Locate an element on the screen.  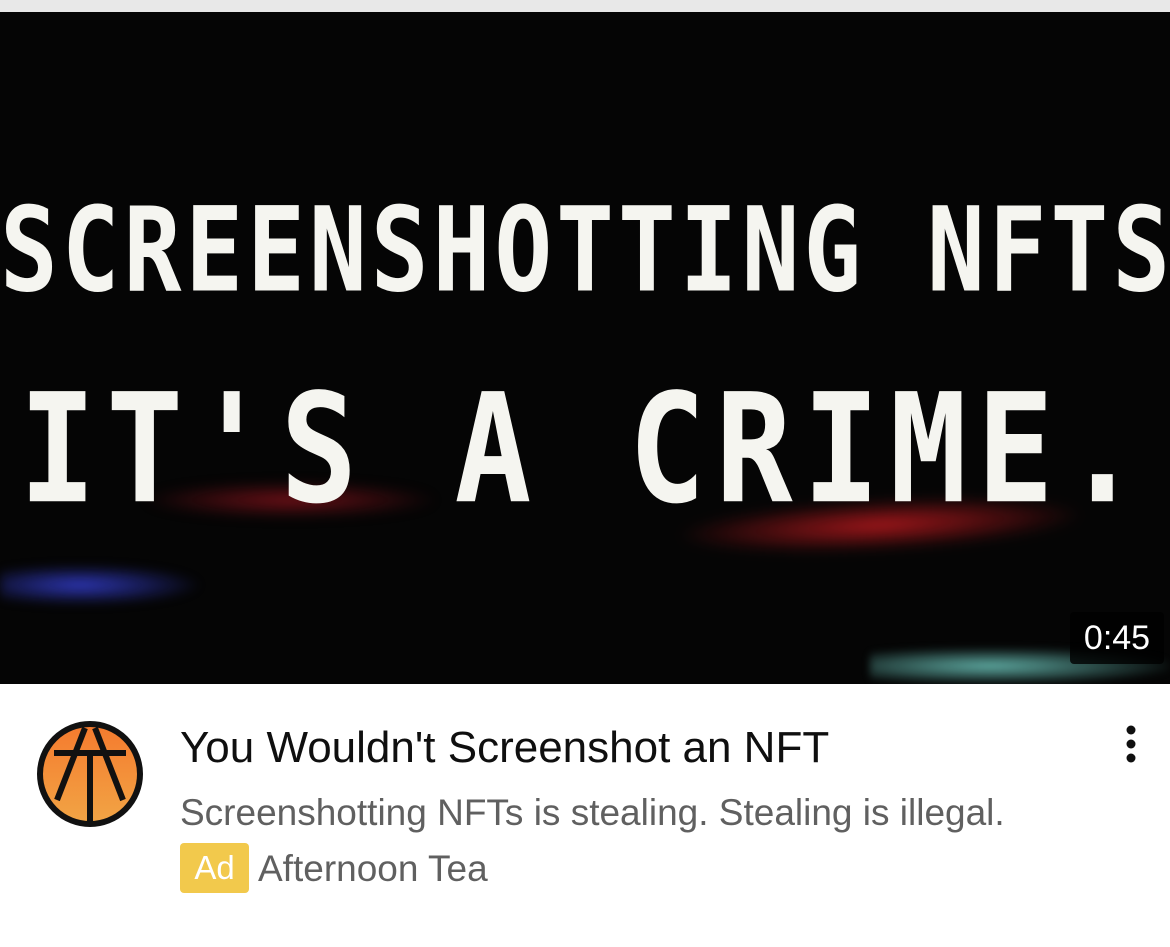
more-options-button is located at coordinates (1131, 748).